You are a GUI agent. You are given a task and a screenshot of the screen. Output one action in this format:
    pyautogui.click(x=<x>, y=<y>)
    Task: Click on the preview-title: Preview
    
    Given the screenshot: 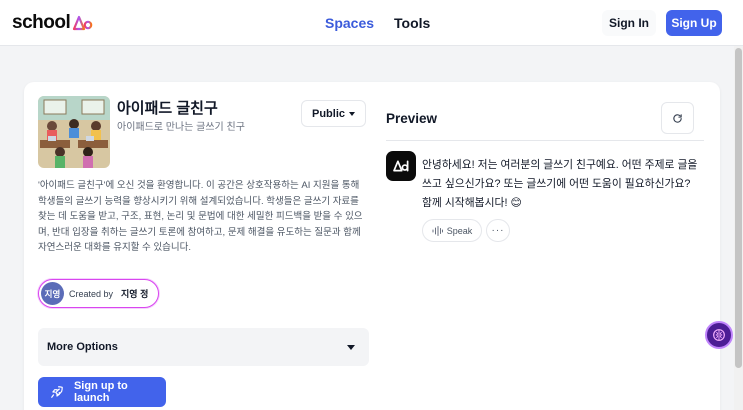 What is the action you would take?
    pyautogui.click(x=412, y=118)
    